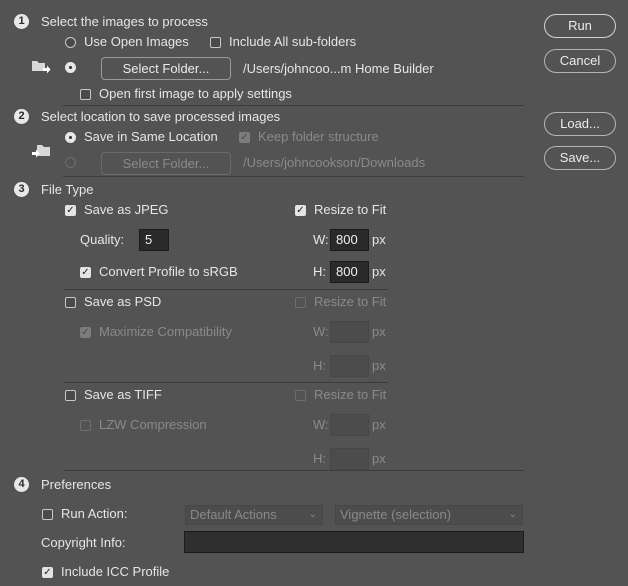  What do you see at coordinates (115, 572) in the screenshot?
I see `include-icc-label: Include ICC Profile` at bounding box center [115, 572].